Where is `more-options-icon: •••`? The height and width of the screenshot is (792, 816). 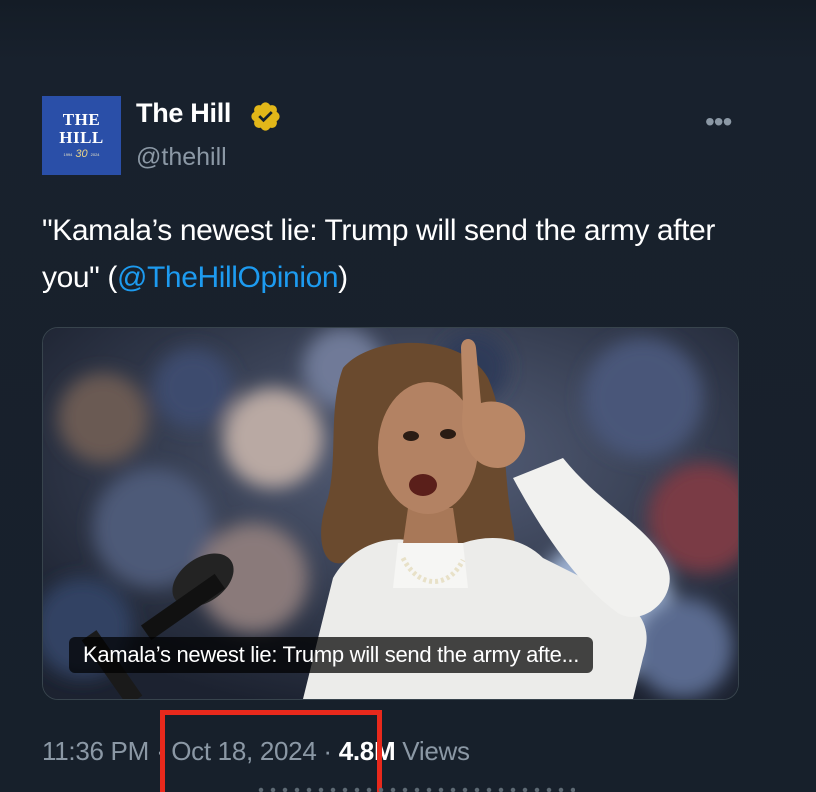 more-options-icon: ••• is located at coordinates (718, 122).